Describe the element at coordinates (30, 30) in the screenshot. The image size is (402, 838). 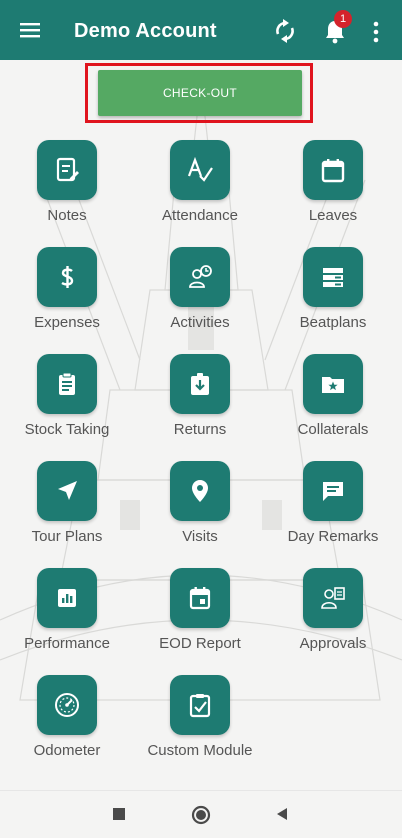
I see `menu-icon` at that location.